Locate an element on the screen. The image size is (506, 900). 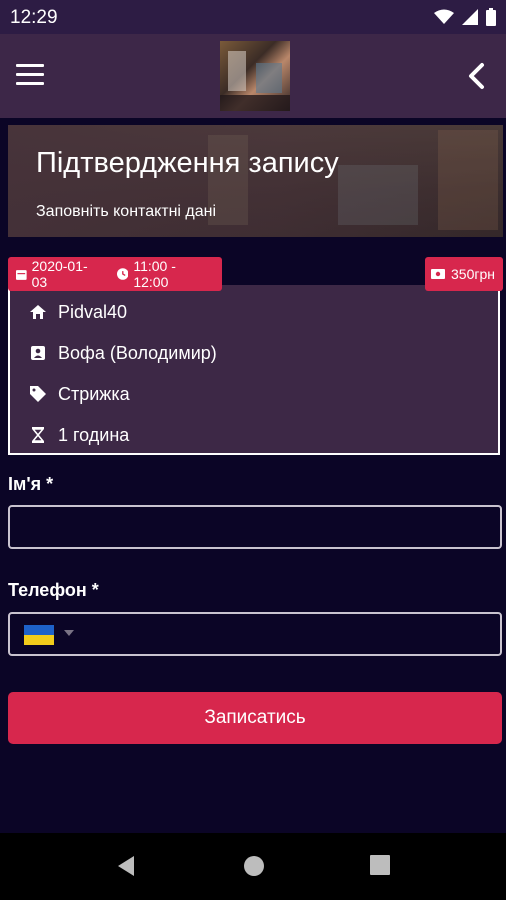
submit-button: Записатись is located at coordinates (255, 718).